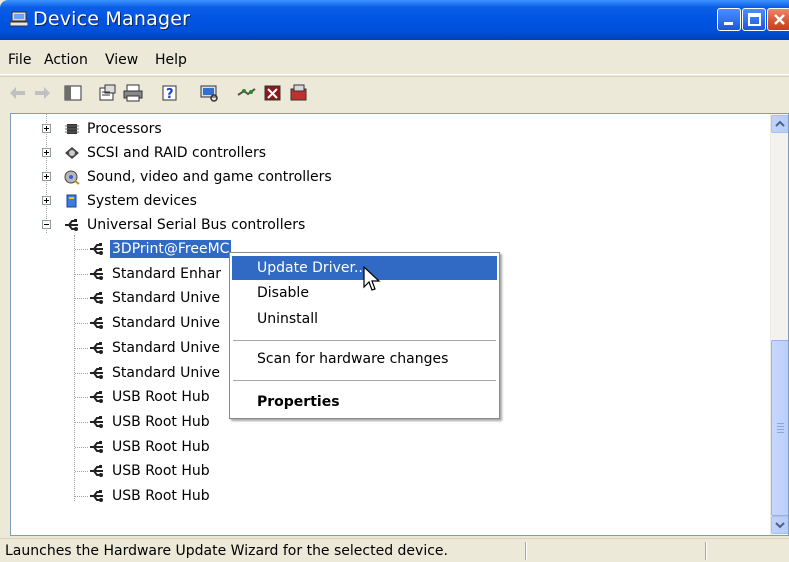 The height and width of the screenshot is (562, 789). Describe the element at coordinates (779, 324) in the screenshot. I see `vertical-scrollbar` at that location.